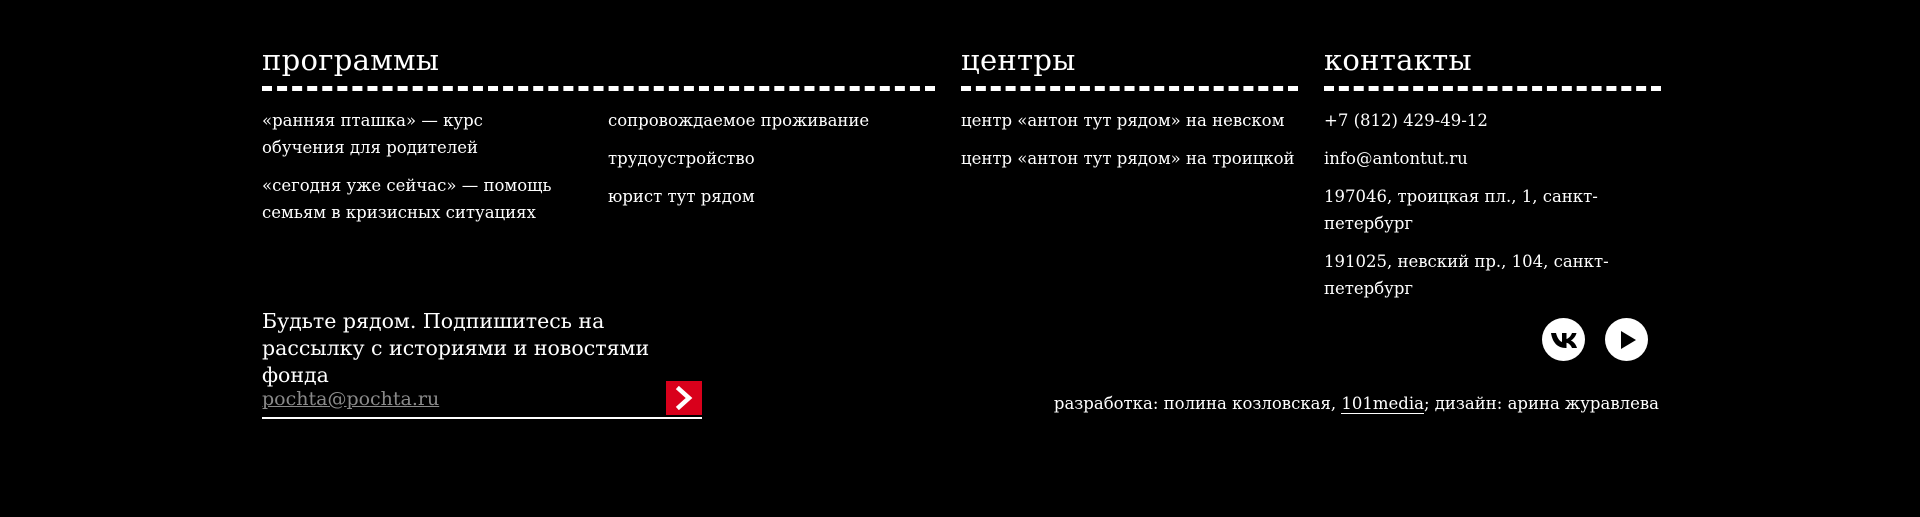 The width and height of the screenshot is (1920, 517). I want to click on vk-link, so click(1563, 339).